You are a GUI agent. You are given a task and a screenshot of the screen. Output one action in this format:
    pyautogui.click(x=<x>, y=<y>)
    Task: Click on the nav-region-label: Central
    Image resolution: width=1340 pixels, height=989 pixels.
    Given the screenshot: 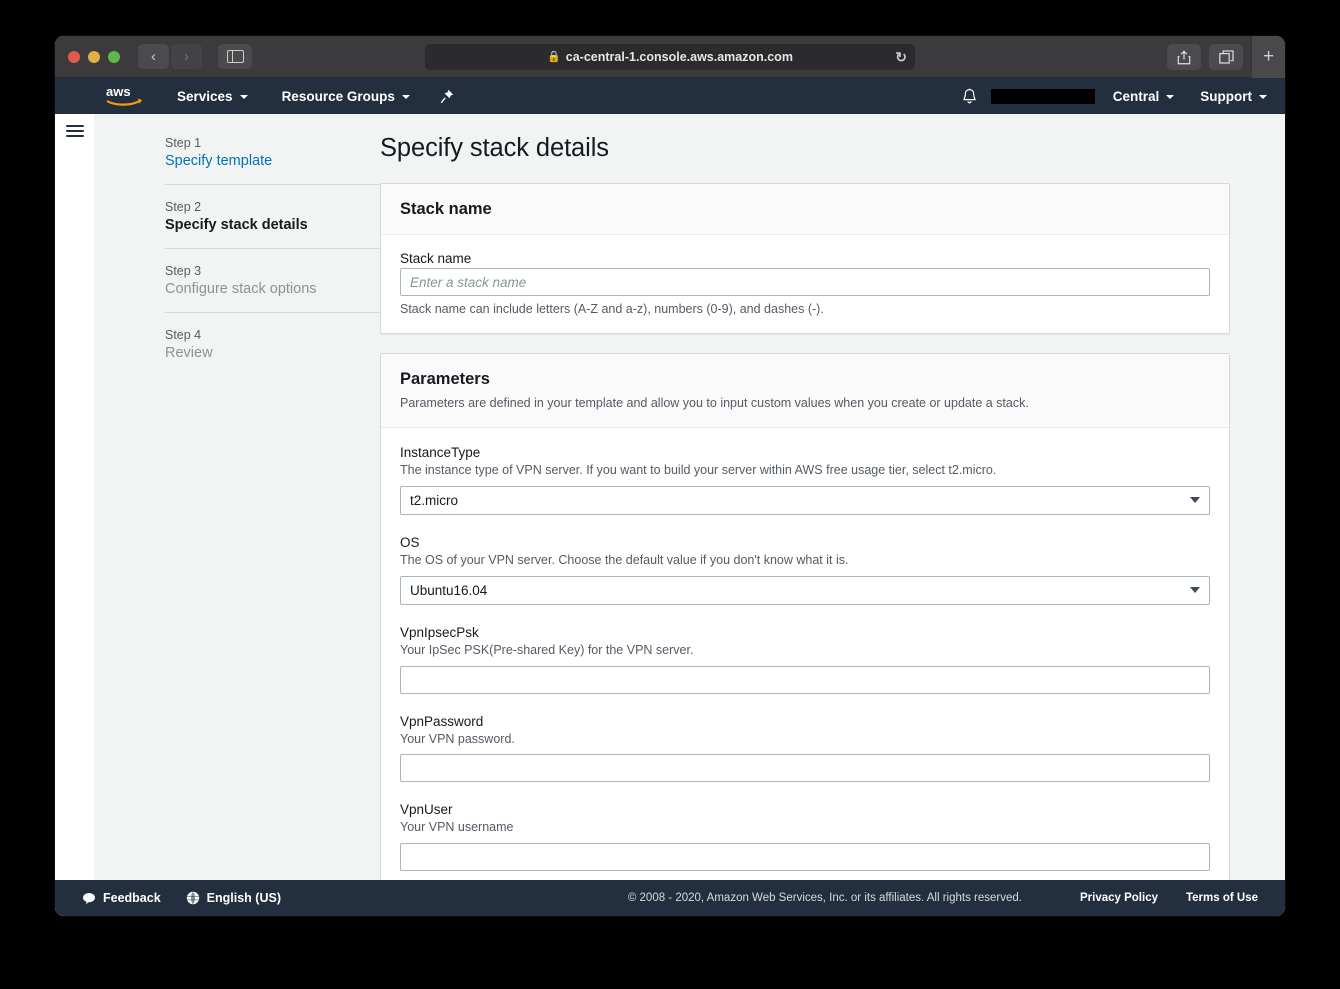 What is the action you would take?
    pyautogui.click(x=1136, y=96)
    